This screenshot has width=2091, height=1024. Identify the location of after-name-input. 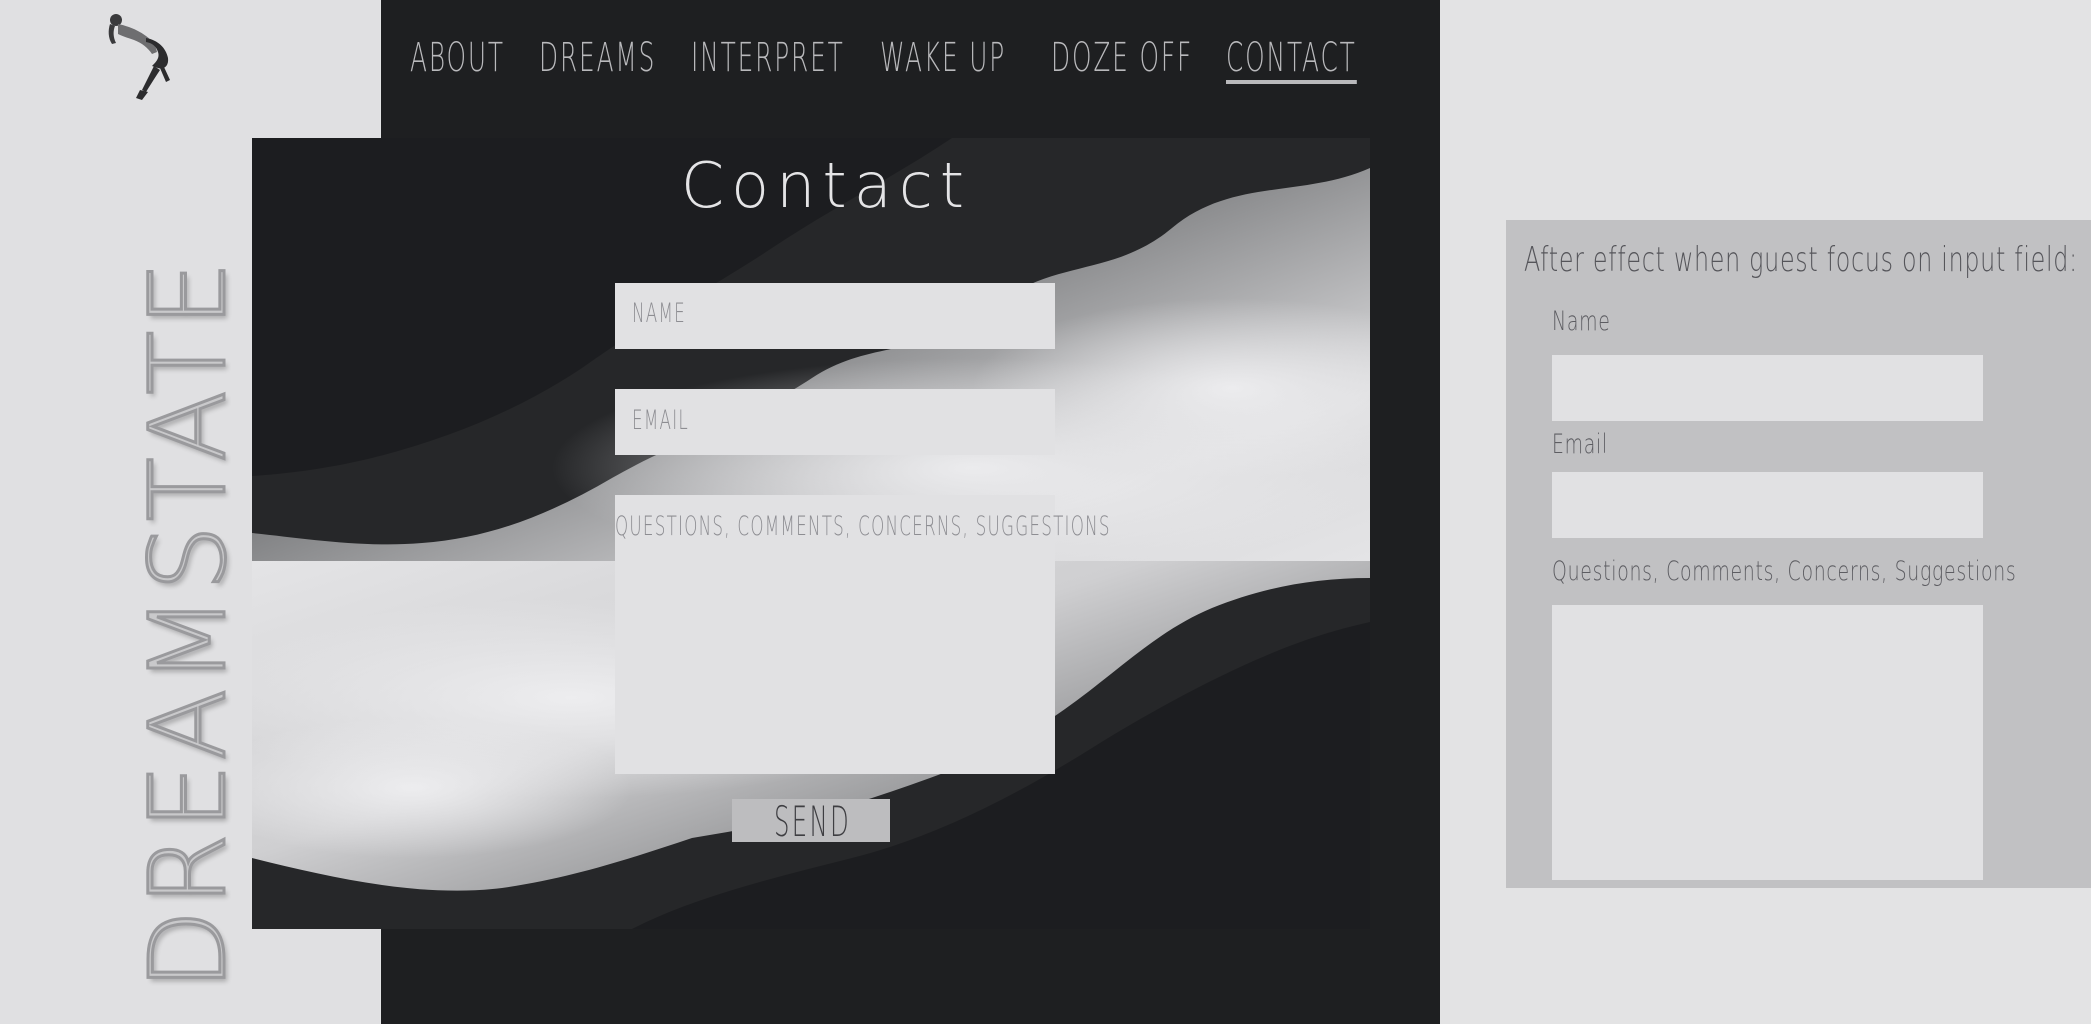
(1767, 388).